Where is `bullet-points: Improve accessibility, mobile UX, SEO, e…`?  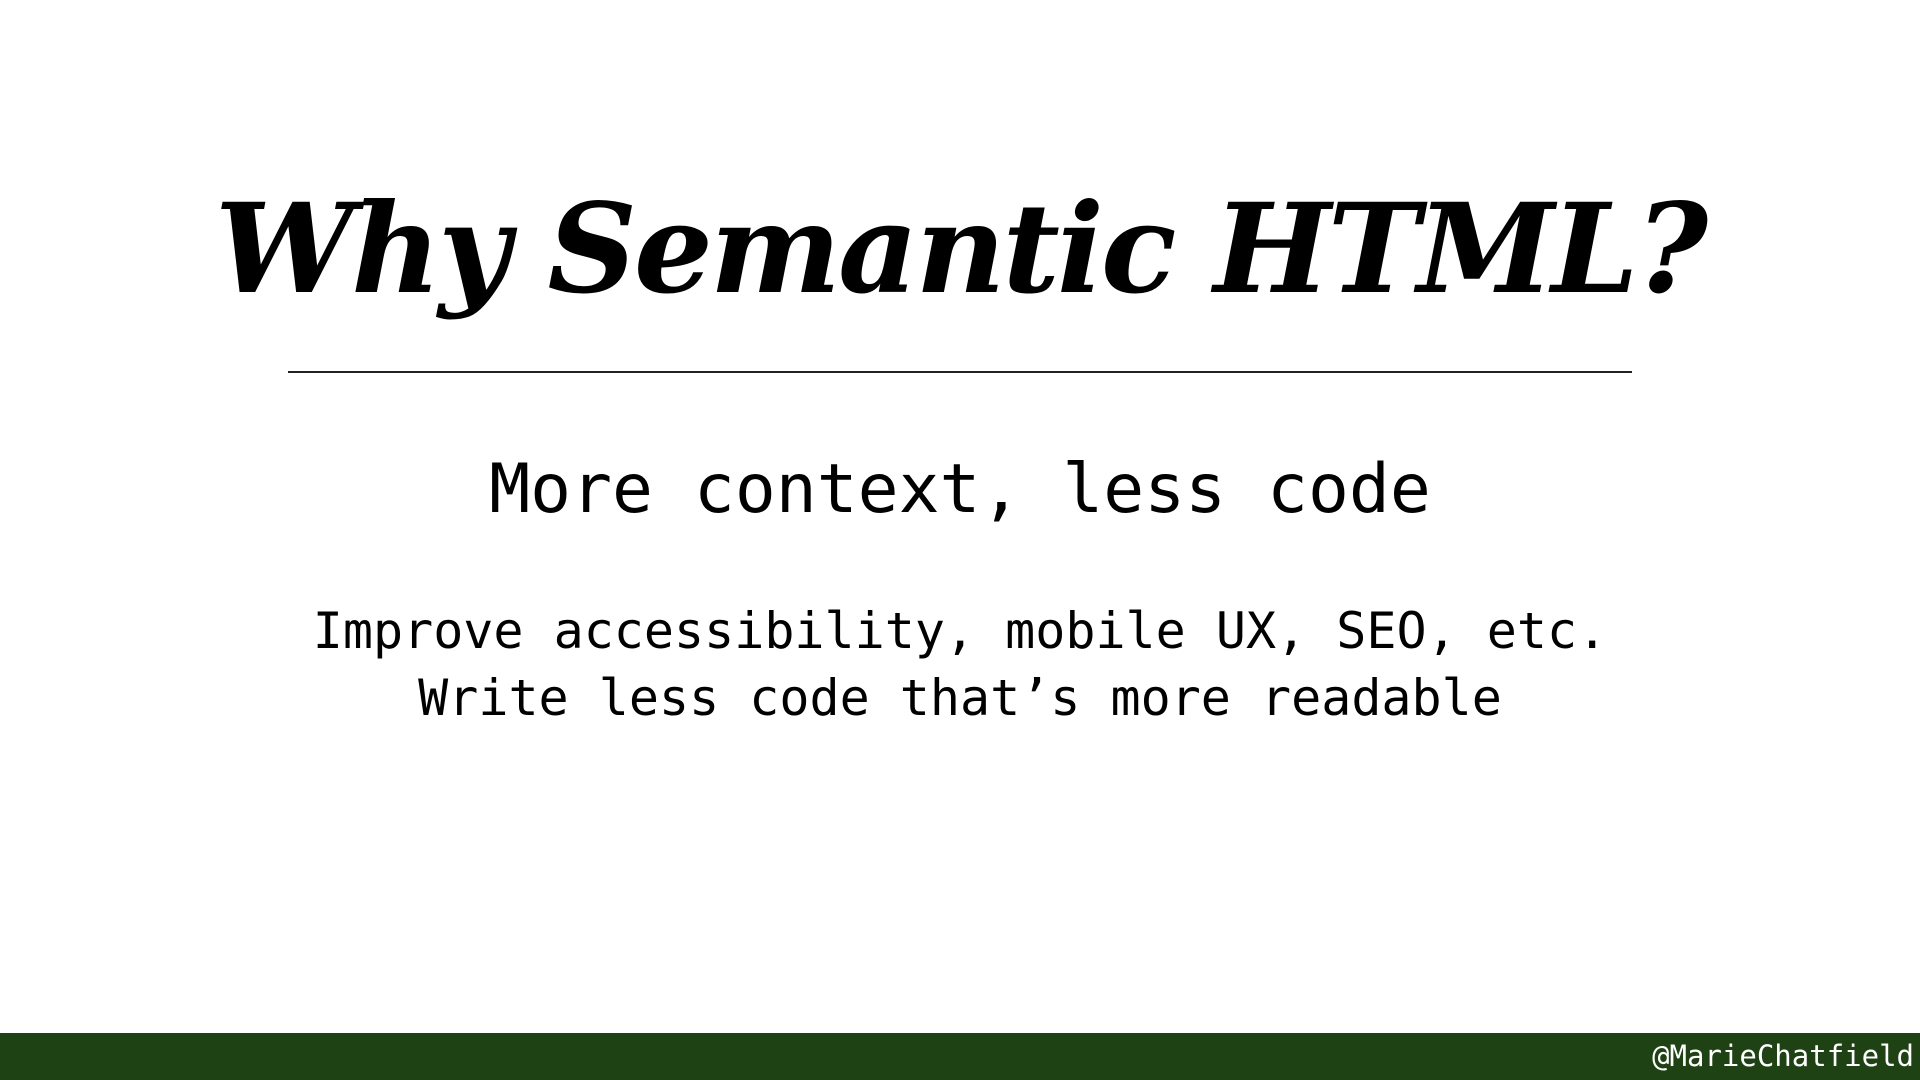
bullet-points: Improve accessibility, mobile UX, SEO, e… is located at coordinates (960, 665).